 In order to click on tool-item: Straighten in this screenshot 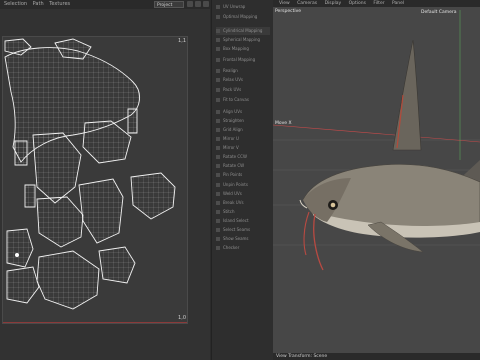, I will do `click(243, 121)`.